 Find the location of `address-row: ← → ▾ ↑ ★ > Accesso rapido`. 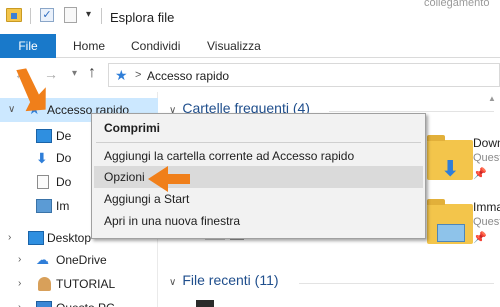

address-row: ← → ▾ ↑ ★ > Accesso rapido is located at coordinates (250, 75).